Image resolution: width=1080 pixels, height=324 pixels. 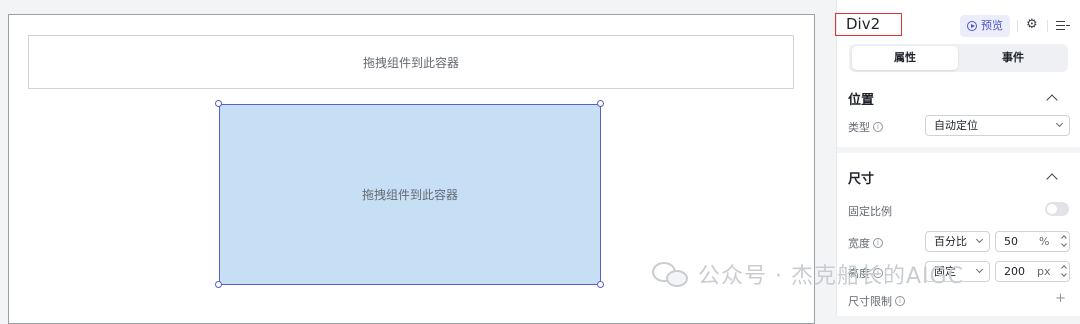 I want to click on section-title-size: 尺寸, so click(x=861, y=179).